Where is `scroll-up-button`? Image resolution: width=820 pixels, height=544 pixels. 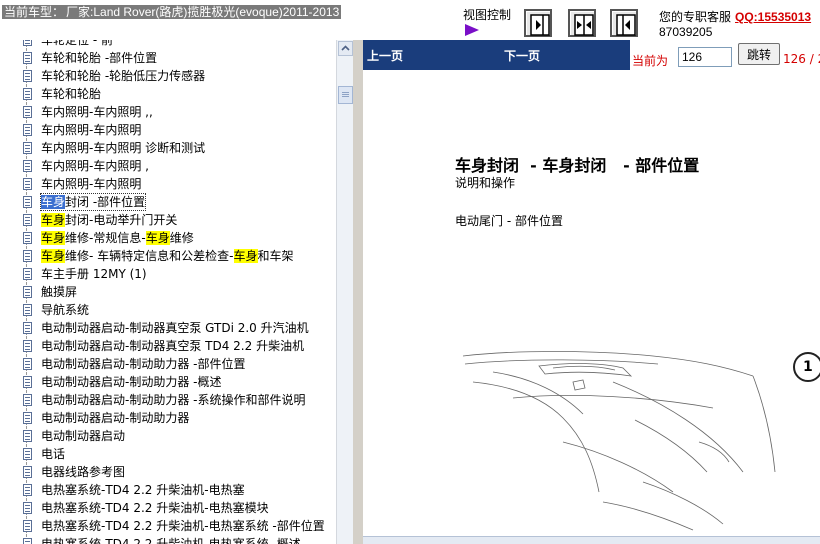 scroll-up-button is located at coordinates (345, 48).